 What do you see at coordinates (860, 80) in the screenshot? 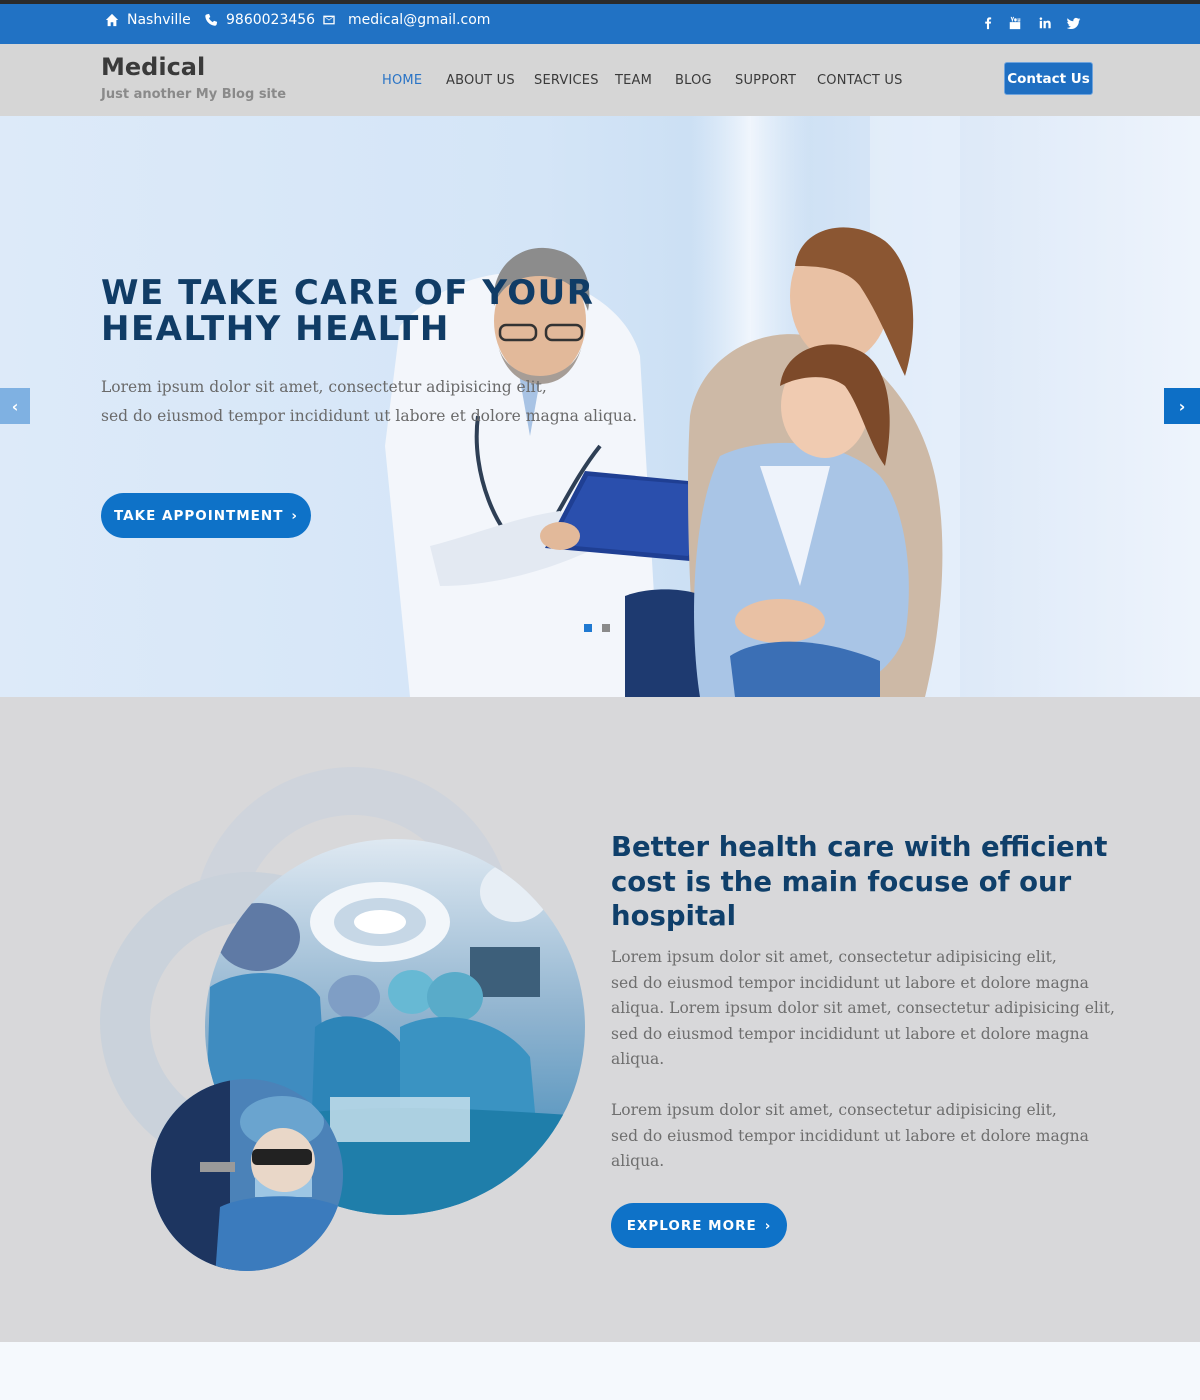
I see `nav-contact-us: CONTACT US` at bounding box center [860, 80].